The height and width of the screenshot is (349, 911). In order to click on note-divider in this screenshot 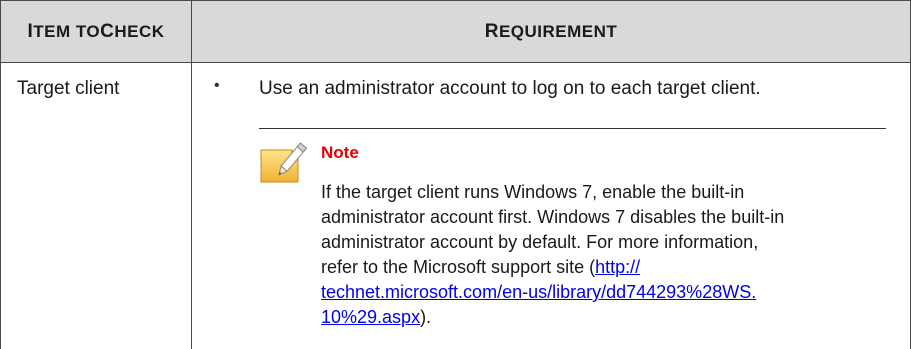, I will do `click(572, 128)`.